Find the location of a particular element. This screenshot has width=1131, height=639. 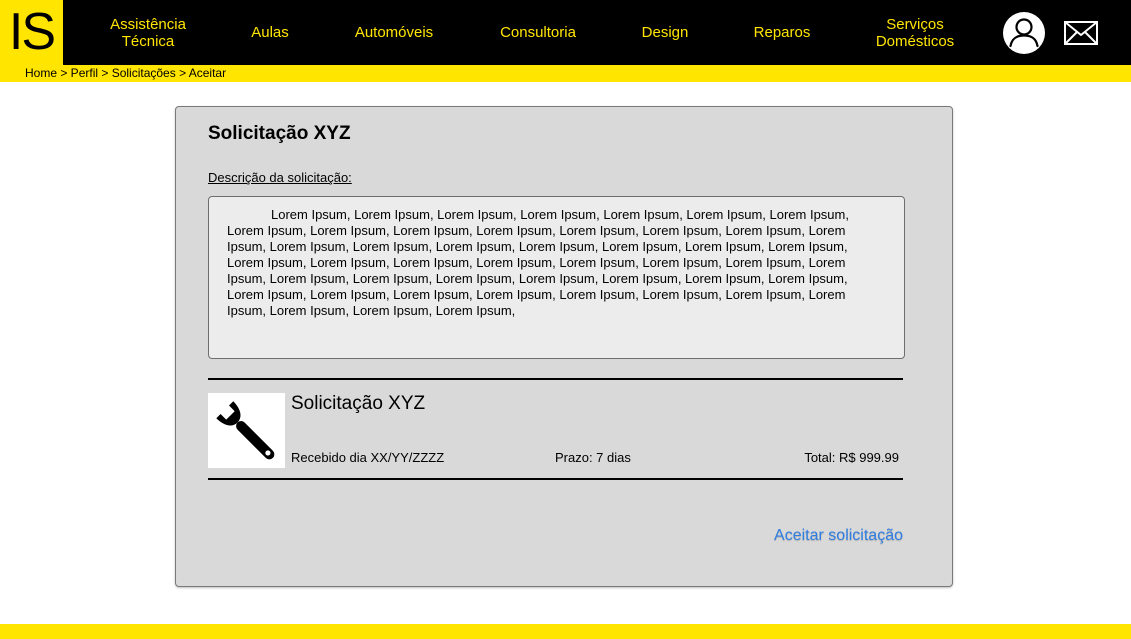

nav-item-label: Design is located at coordinates (665, 32).